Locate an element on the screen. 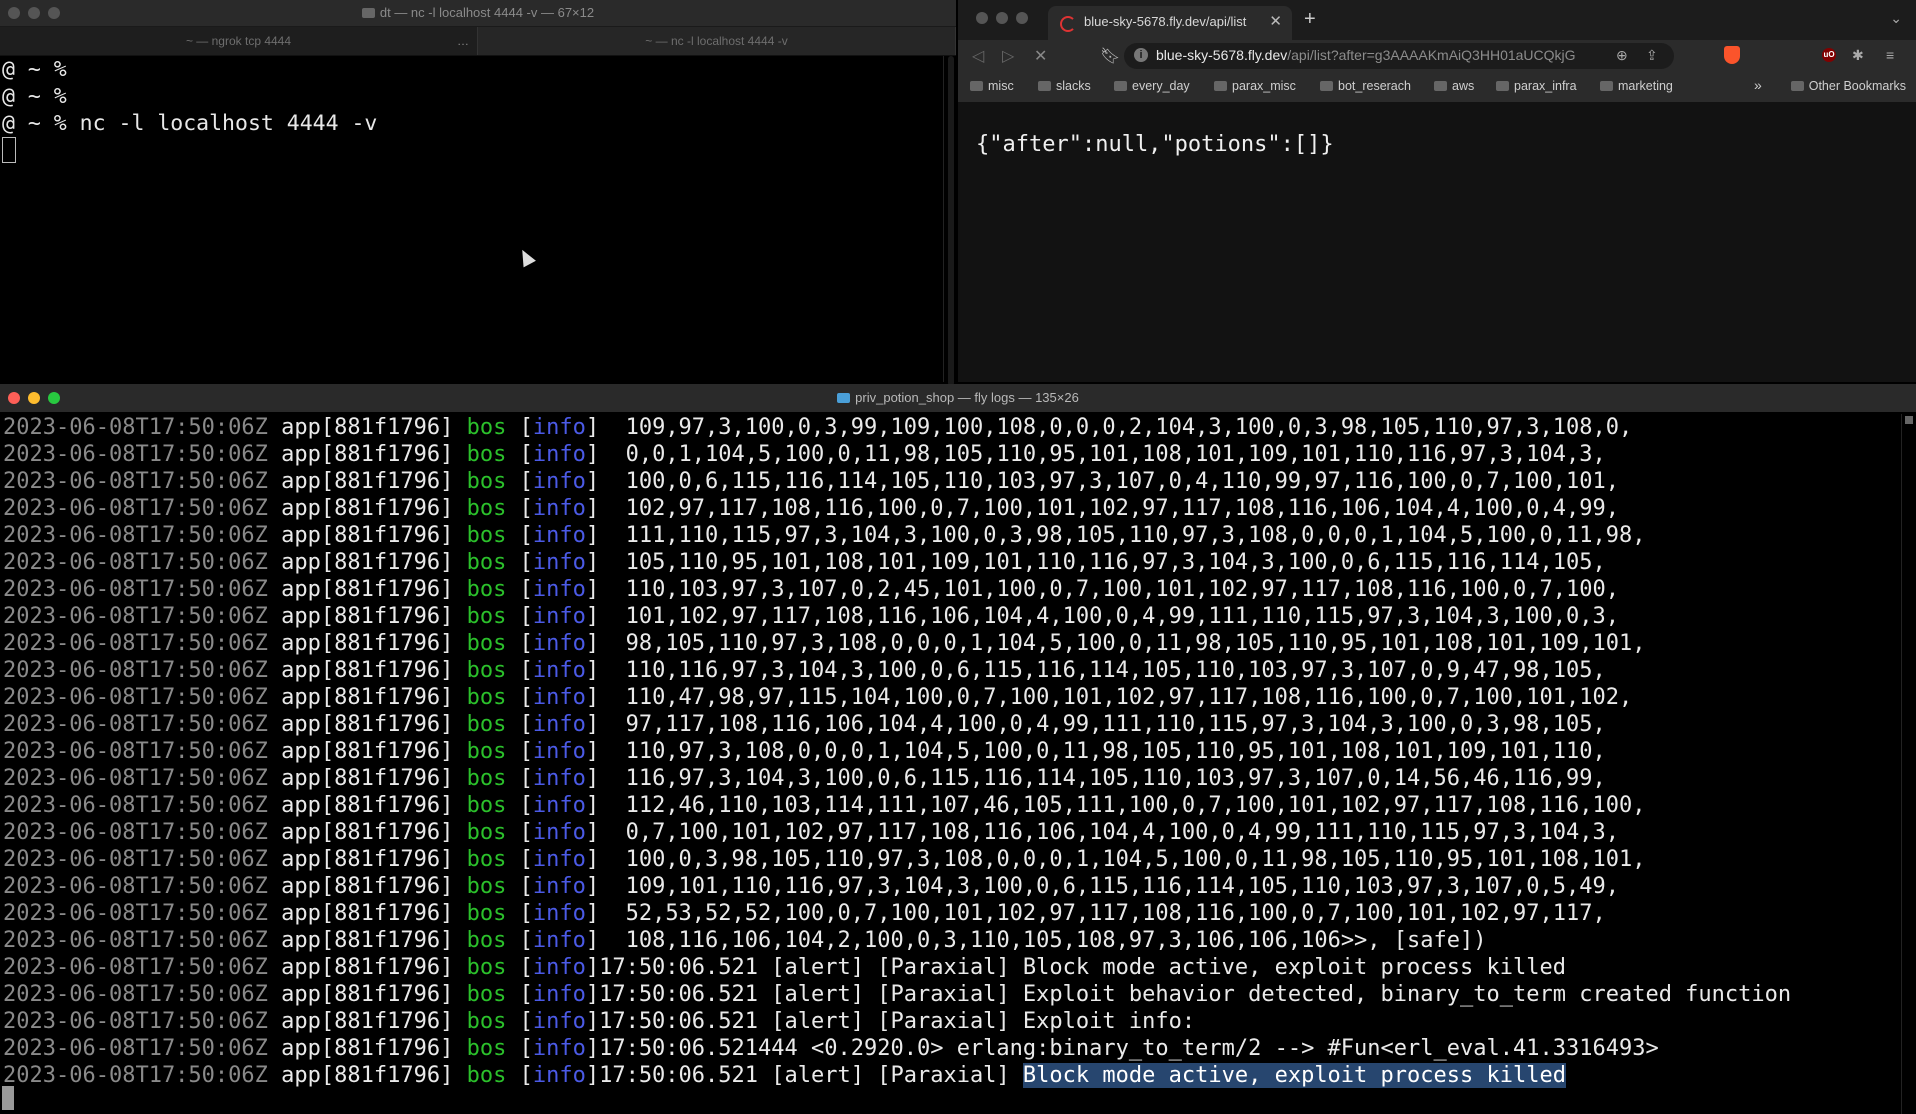 The image size is (1916, 1114). tab-nc: ~ — nc -l localhost 4444 -v is located at coordinates (717, 41).